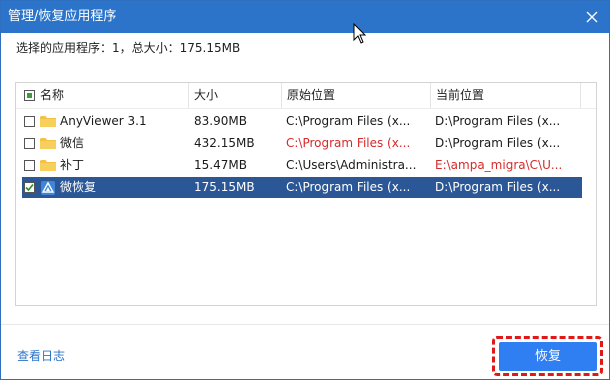 The width and height of the screenshot is (610, 380). Describe the element at coordinates (360, 33) in the screenshot. I see `mouse-cursor-icon` at that location.